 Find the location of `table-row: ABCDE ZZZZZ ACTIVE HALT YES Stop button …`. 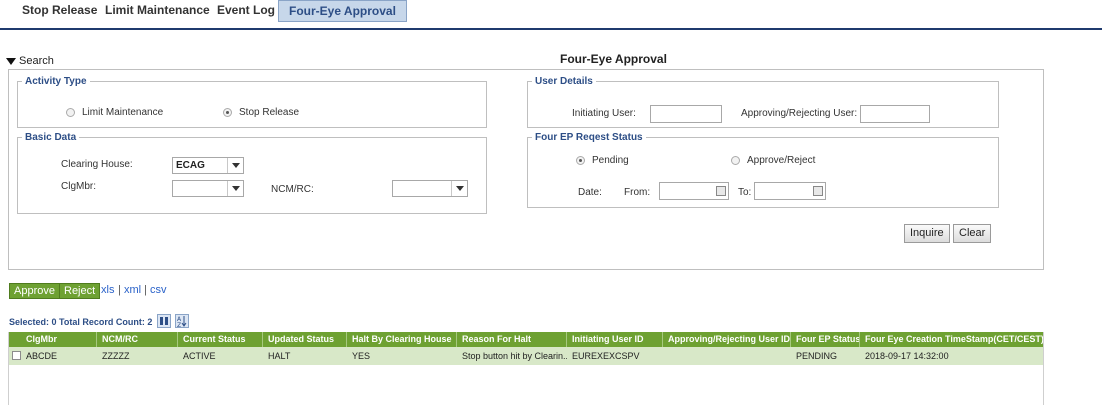

table-row: ABCDE ZZZZZ ACTIVE HALT YES Stop button … is located at coordinates (526, 356).